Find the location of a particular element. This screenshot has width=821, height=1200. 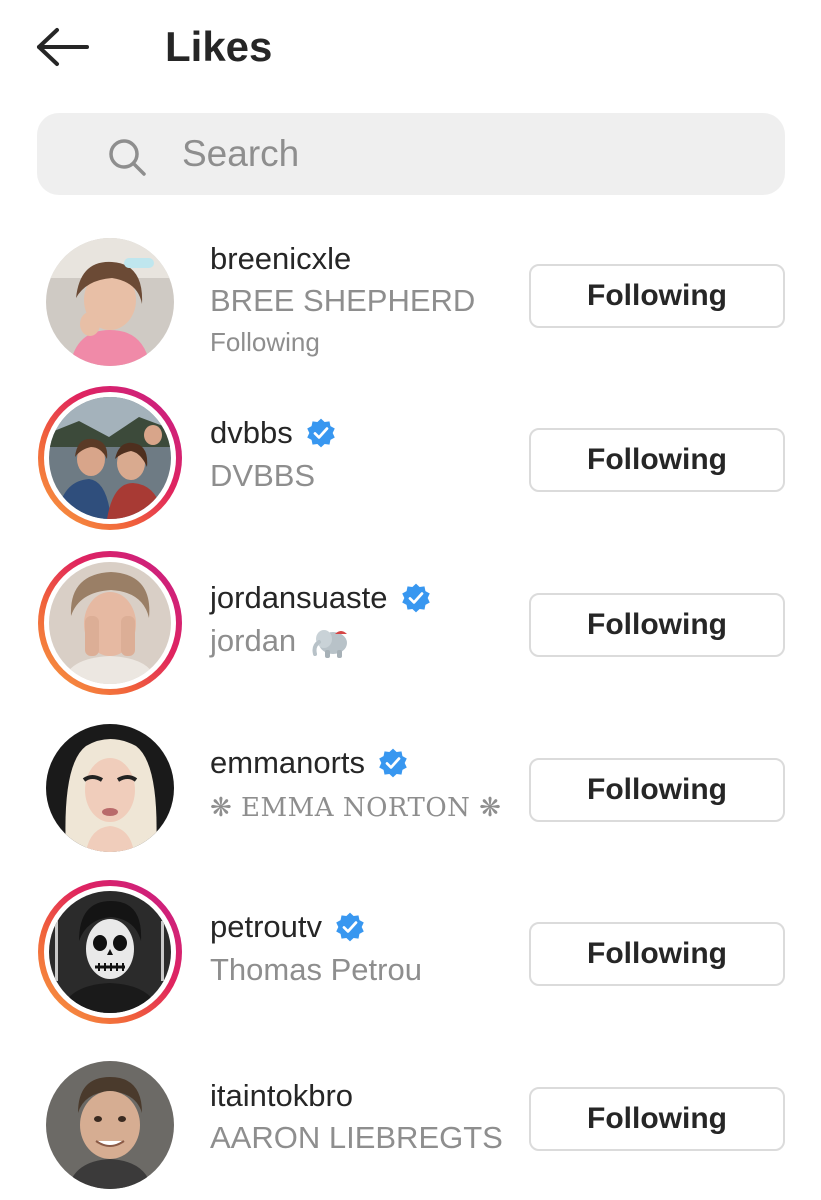

list-item-jordansuaste: jordansuaste jordan Following is located at coordinates (410, 626).